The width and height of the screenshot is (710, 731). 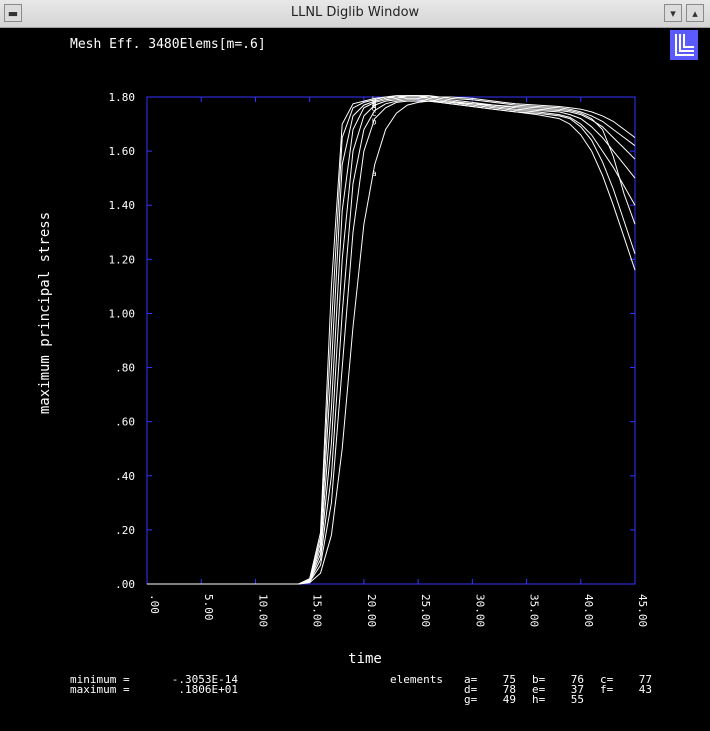 What do you see at coordinates (122, 205) in the screenshot?
I see `y-tick-label: 1.40` at bounding box center [122, 205].